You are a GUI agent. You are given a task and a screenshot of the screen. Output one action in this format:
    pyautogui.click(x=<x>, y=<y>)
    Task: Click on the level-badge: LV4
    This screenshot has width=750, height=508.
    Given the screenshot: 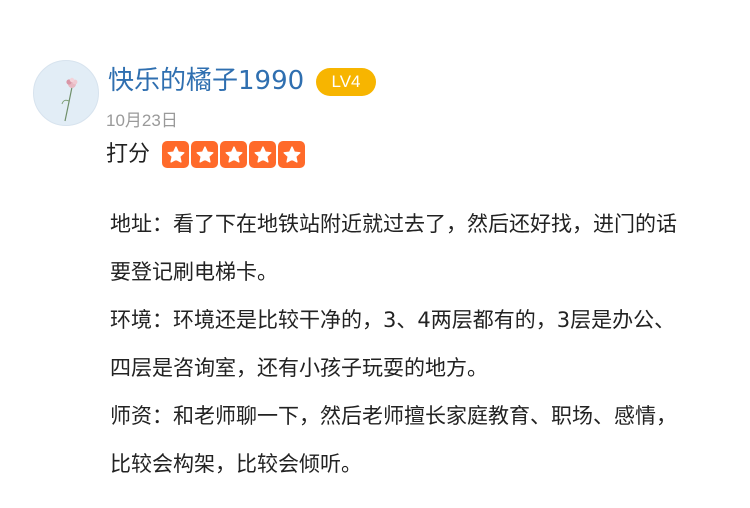 What is the action you would take?
    pyautogui.click(x=346, y=82)
    